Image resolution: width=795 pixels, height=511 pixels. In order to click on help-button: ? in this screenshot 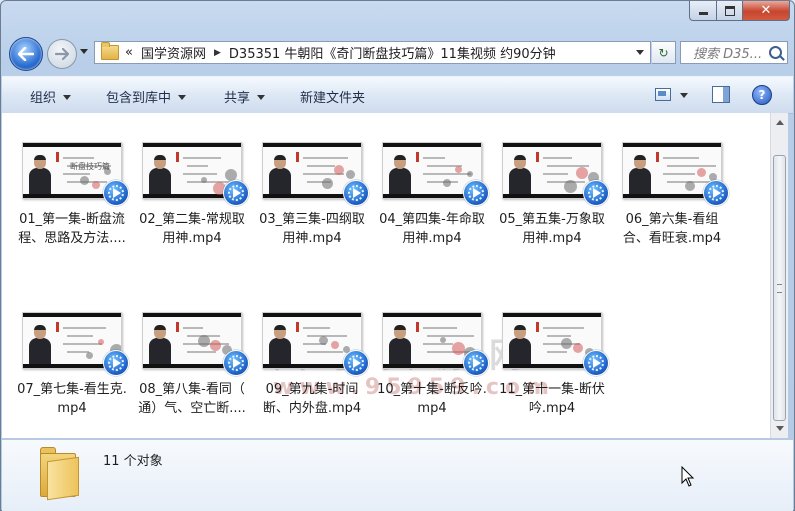, I will do `click(762, 95)`.